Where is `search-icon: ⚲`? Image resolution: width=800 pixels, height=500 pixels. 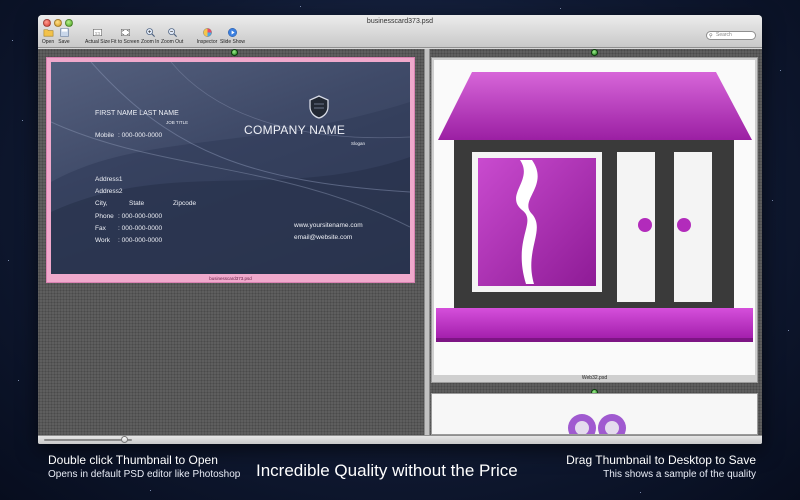
search-icon: ⚲ is located at coordinates (711, 36).